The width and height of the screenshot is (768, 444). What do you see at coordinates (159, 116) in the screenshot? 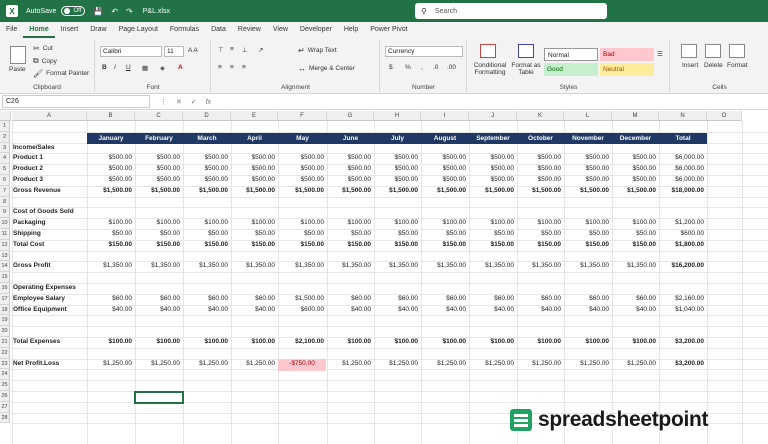
I see `column-header: C` at bounding box center [159, 116].